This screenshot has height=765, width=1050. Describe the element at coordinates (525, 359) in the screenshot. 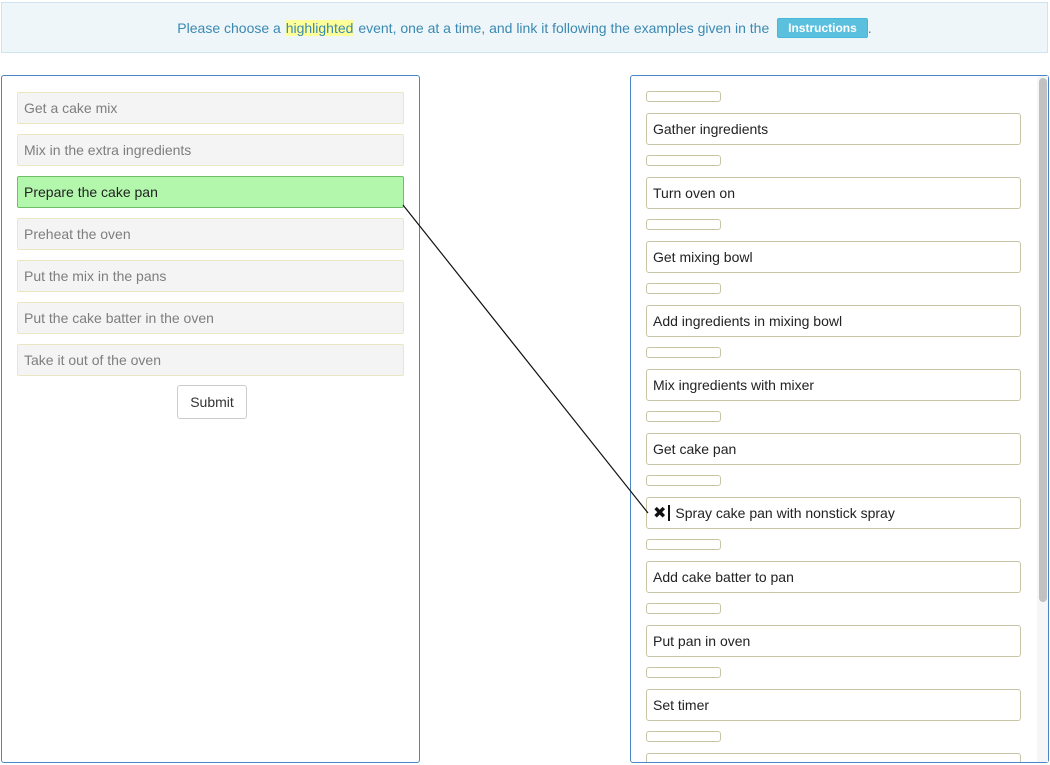

I see `link-line` at that location.